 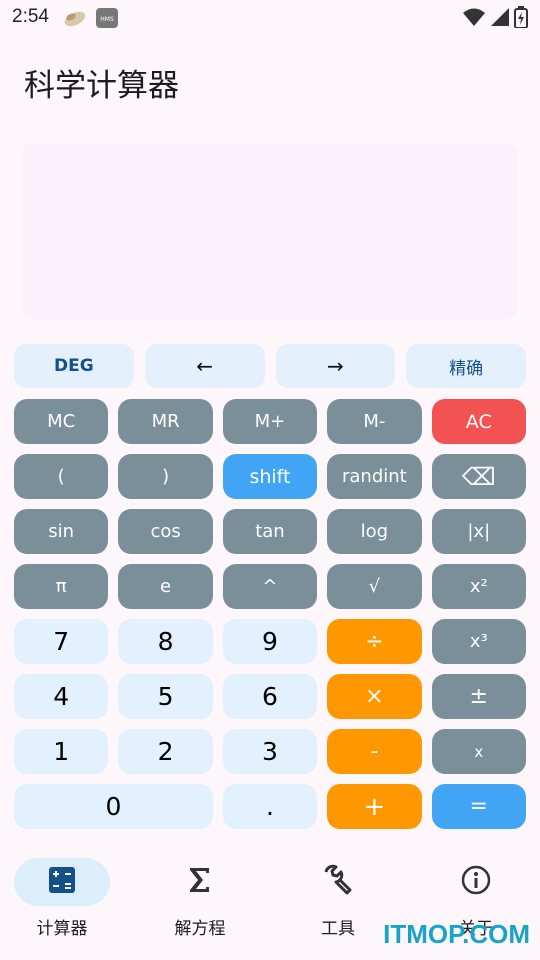 I want to click on mr-button: MR, so click(x=165, y=421).